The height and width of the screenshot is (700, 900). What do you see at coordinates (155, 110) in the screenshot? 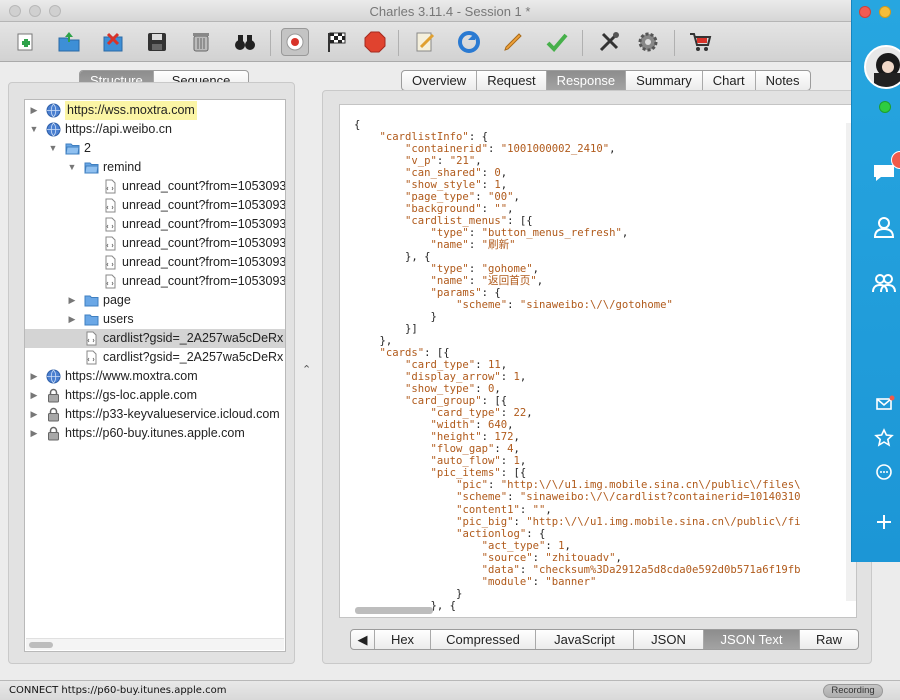
I see `tree-row: ▶ https://wss.moxtra.com` at bounding box center [155, 110].